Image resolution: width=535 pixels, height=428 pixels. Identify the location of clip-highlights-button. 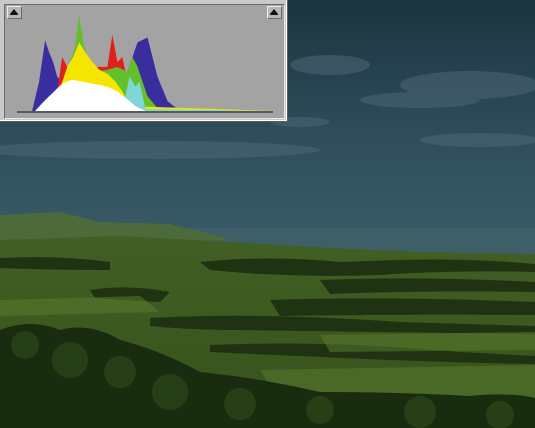
(274, 12).